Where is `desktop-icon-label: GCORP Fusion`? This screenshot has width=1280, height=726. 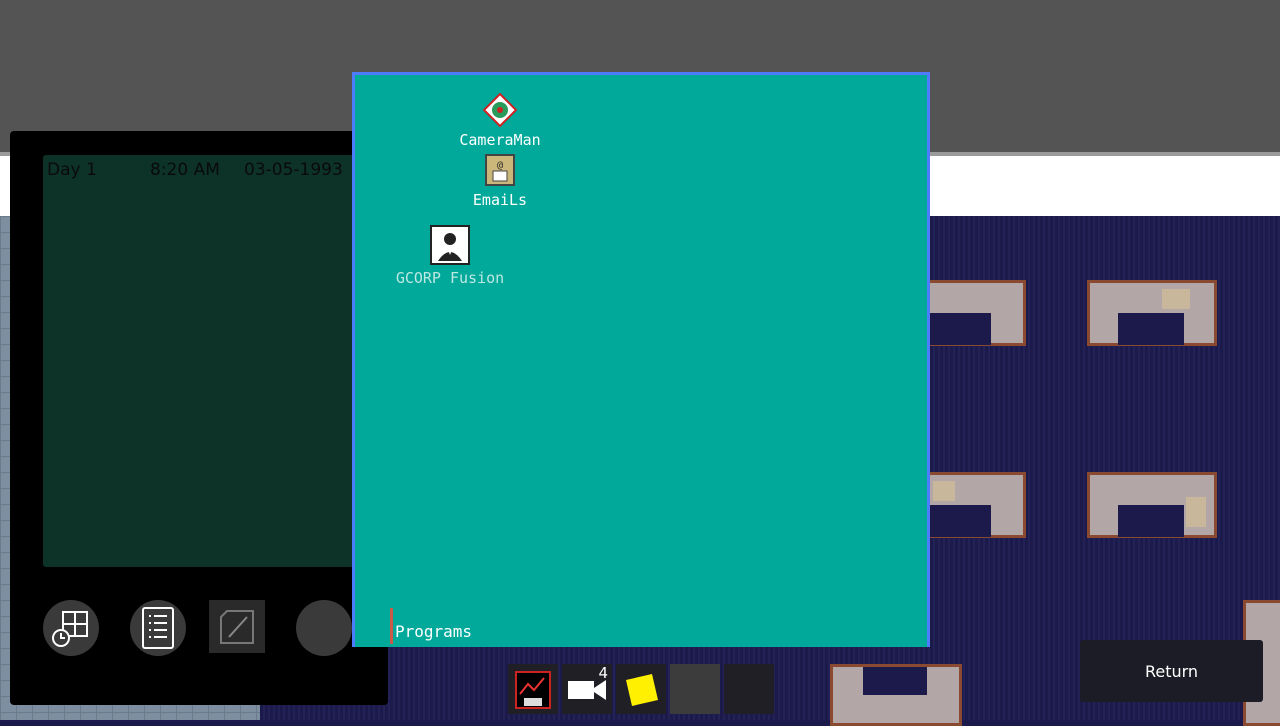
desktop-icon-label: GCORP Fusion is located at coordinates (450, 278).